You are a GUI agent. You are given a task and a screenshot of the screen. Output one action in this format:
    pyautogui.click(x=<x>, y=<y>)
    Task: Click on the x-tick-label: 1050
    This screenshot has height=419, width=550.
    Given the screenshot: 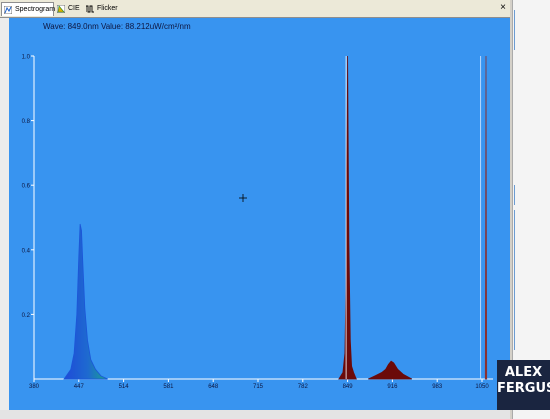 What is the action you would take?
    pyautogui.click(x=482, y=387)
    